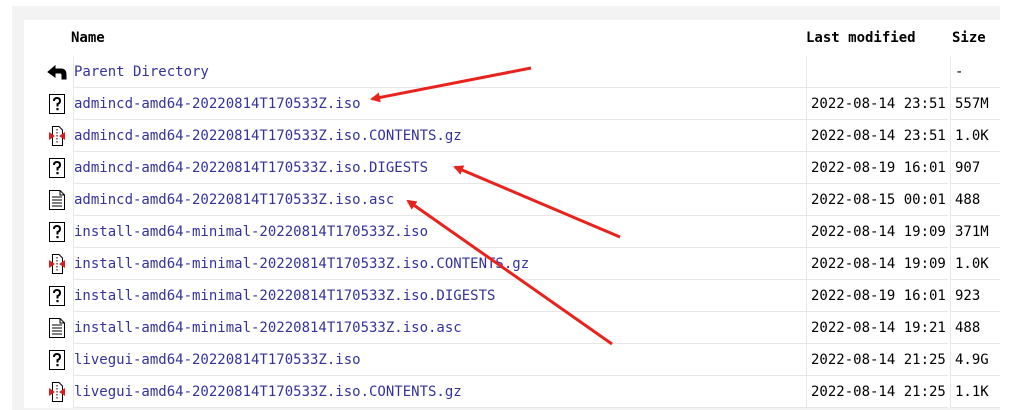 Image resolution: width=1011 pixels, height=410 pixels. Describe the element at coordinates (975, 168) in the screenshot. I see `row-size: 907` at that location.